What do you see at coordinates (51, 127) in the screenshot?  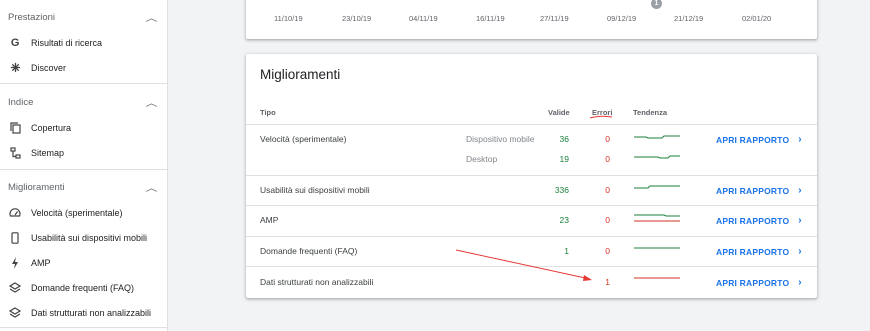 I see `sidebar-item-label: Copertura` at bounding box center [51, 127].